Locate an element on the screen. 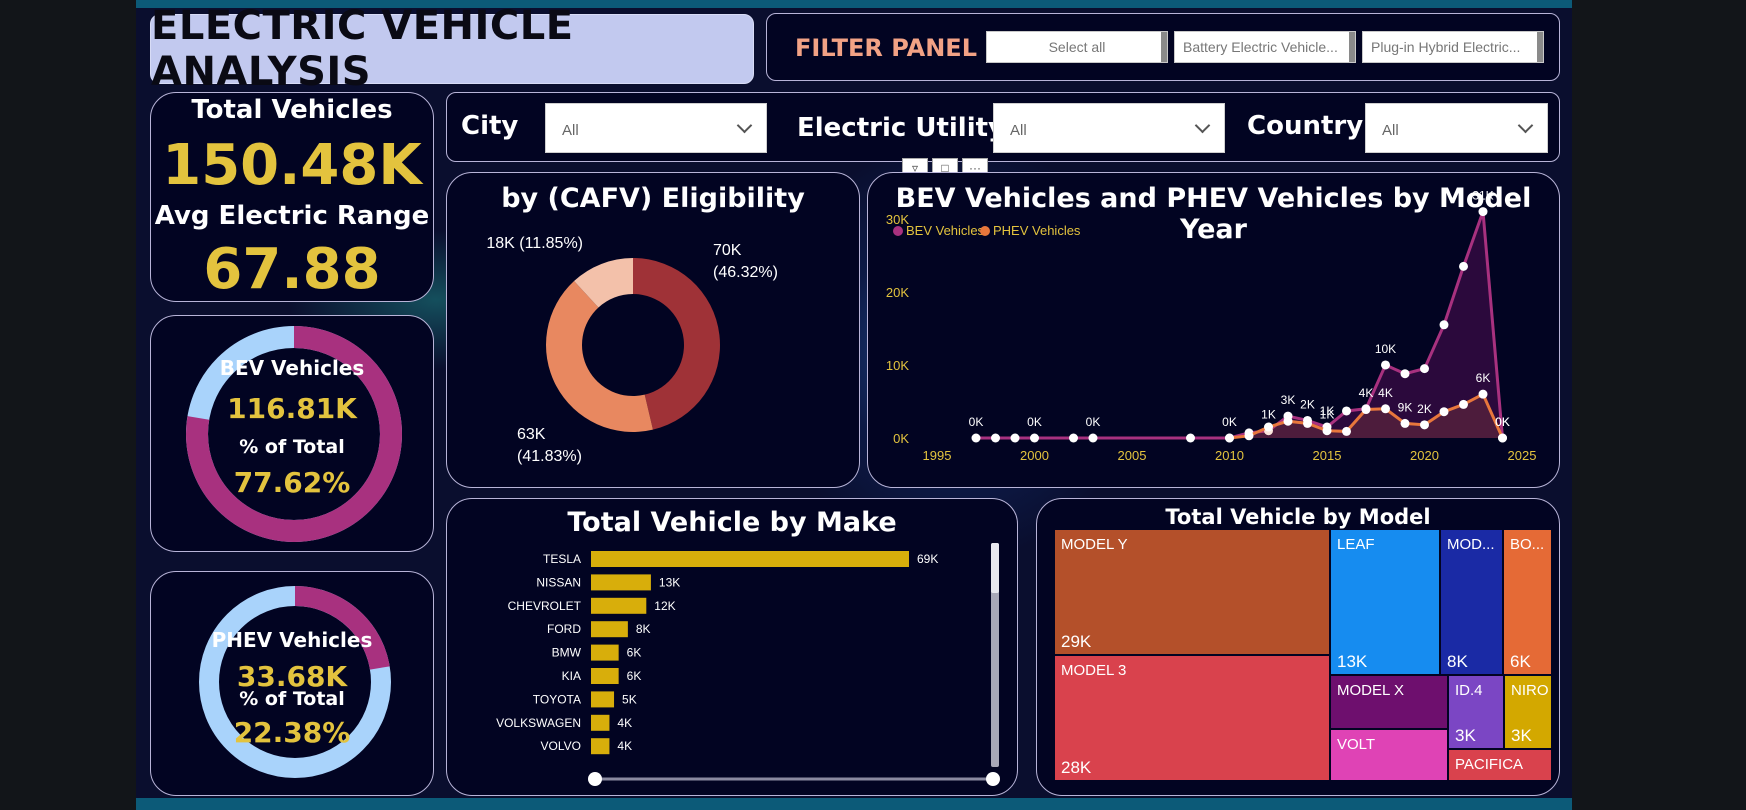  treemap-cell: MODEL Y 29K is located at coordinates (1192, 592).